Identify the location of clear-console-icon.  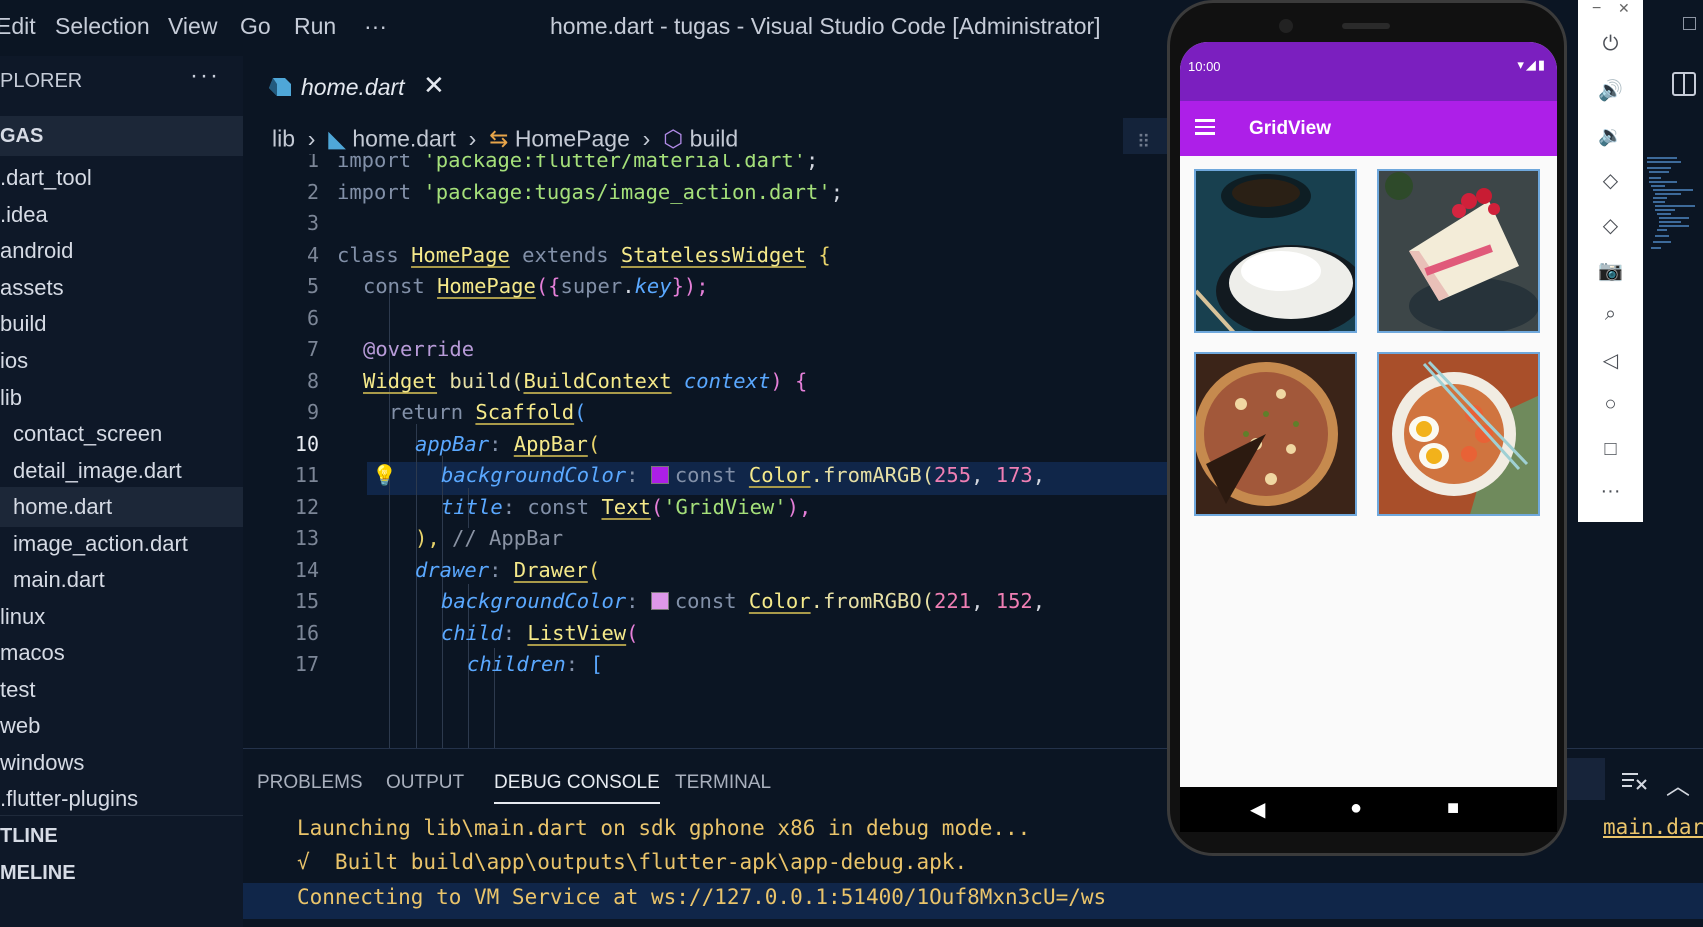
(1634, 781).